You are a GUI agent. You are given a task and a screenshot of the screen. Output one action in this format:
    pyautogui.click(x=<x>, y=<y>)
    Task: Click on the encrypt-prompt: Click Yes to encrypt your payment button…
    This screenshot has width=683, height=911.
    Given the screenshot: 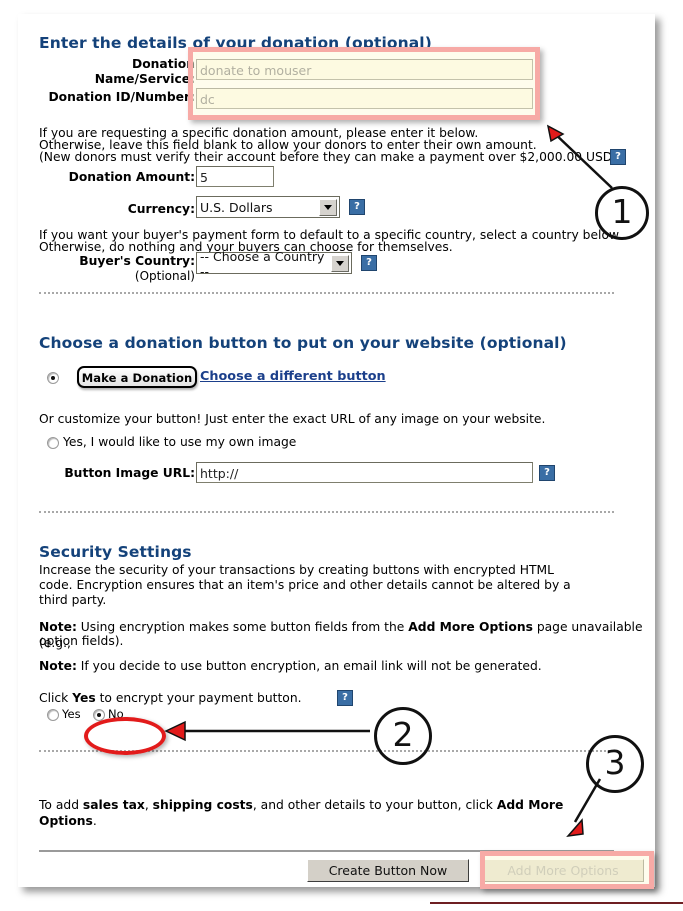 What is the action you would take?
    pyautogui.click(x=170, y=699)
    